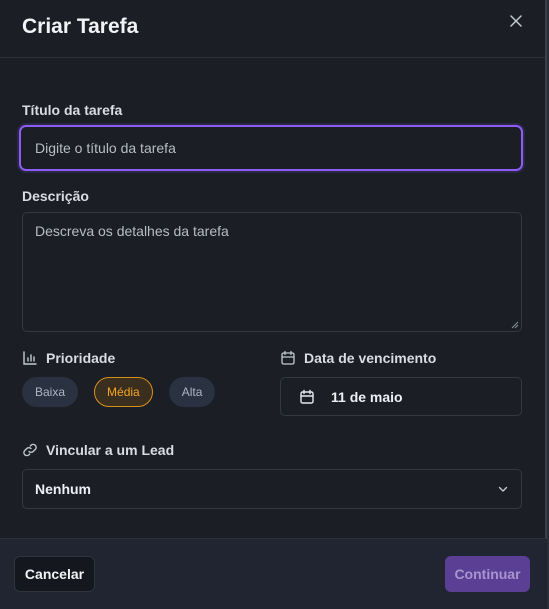  I want to click on due-date-value: 11 de maio, so click(367, 396).